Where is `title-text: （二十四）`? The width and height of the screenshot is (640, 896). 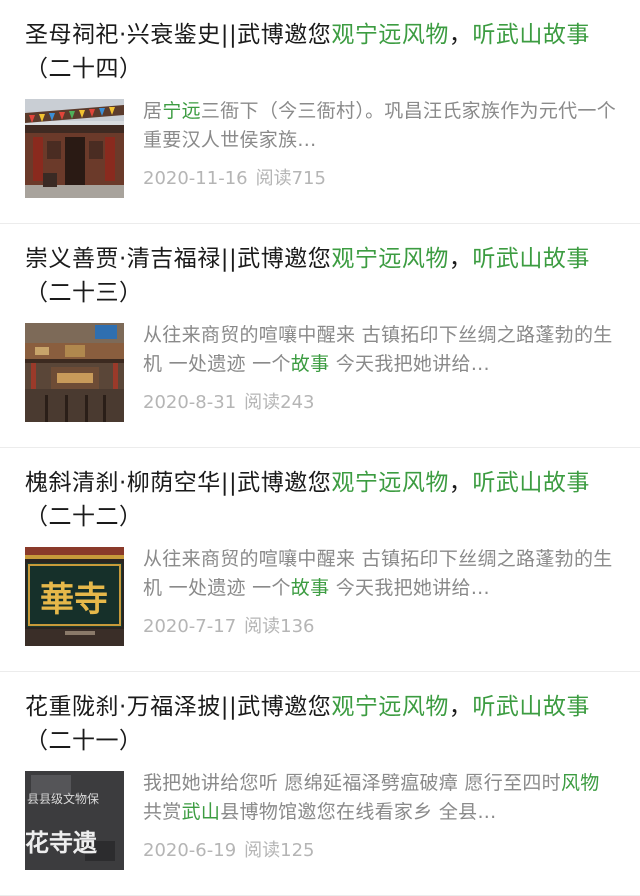
title-text: （二十四） is located at coordinates (84, 69).